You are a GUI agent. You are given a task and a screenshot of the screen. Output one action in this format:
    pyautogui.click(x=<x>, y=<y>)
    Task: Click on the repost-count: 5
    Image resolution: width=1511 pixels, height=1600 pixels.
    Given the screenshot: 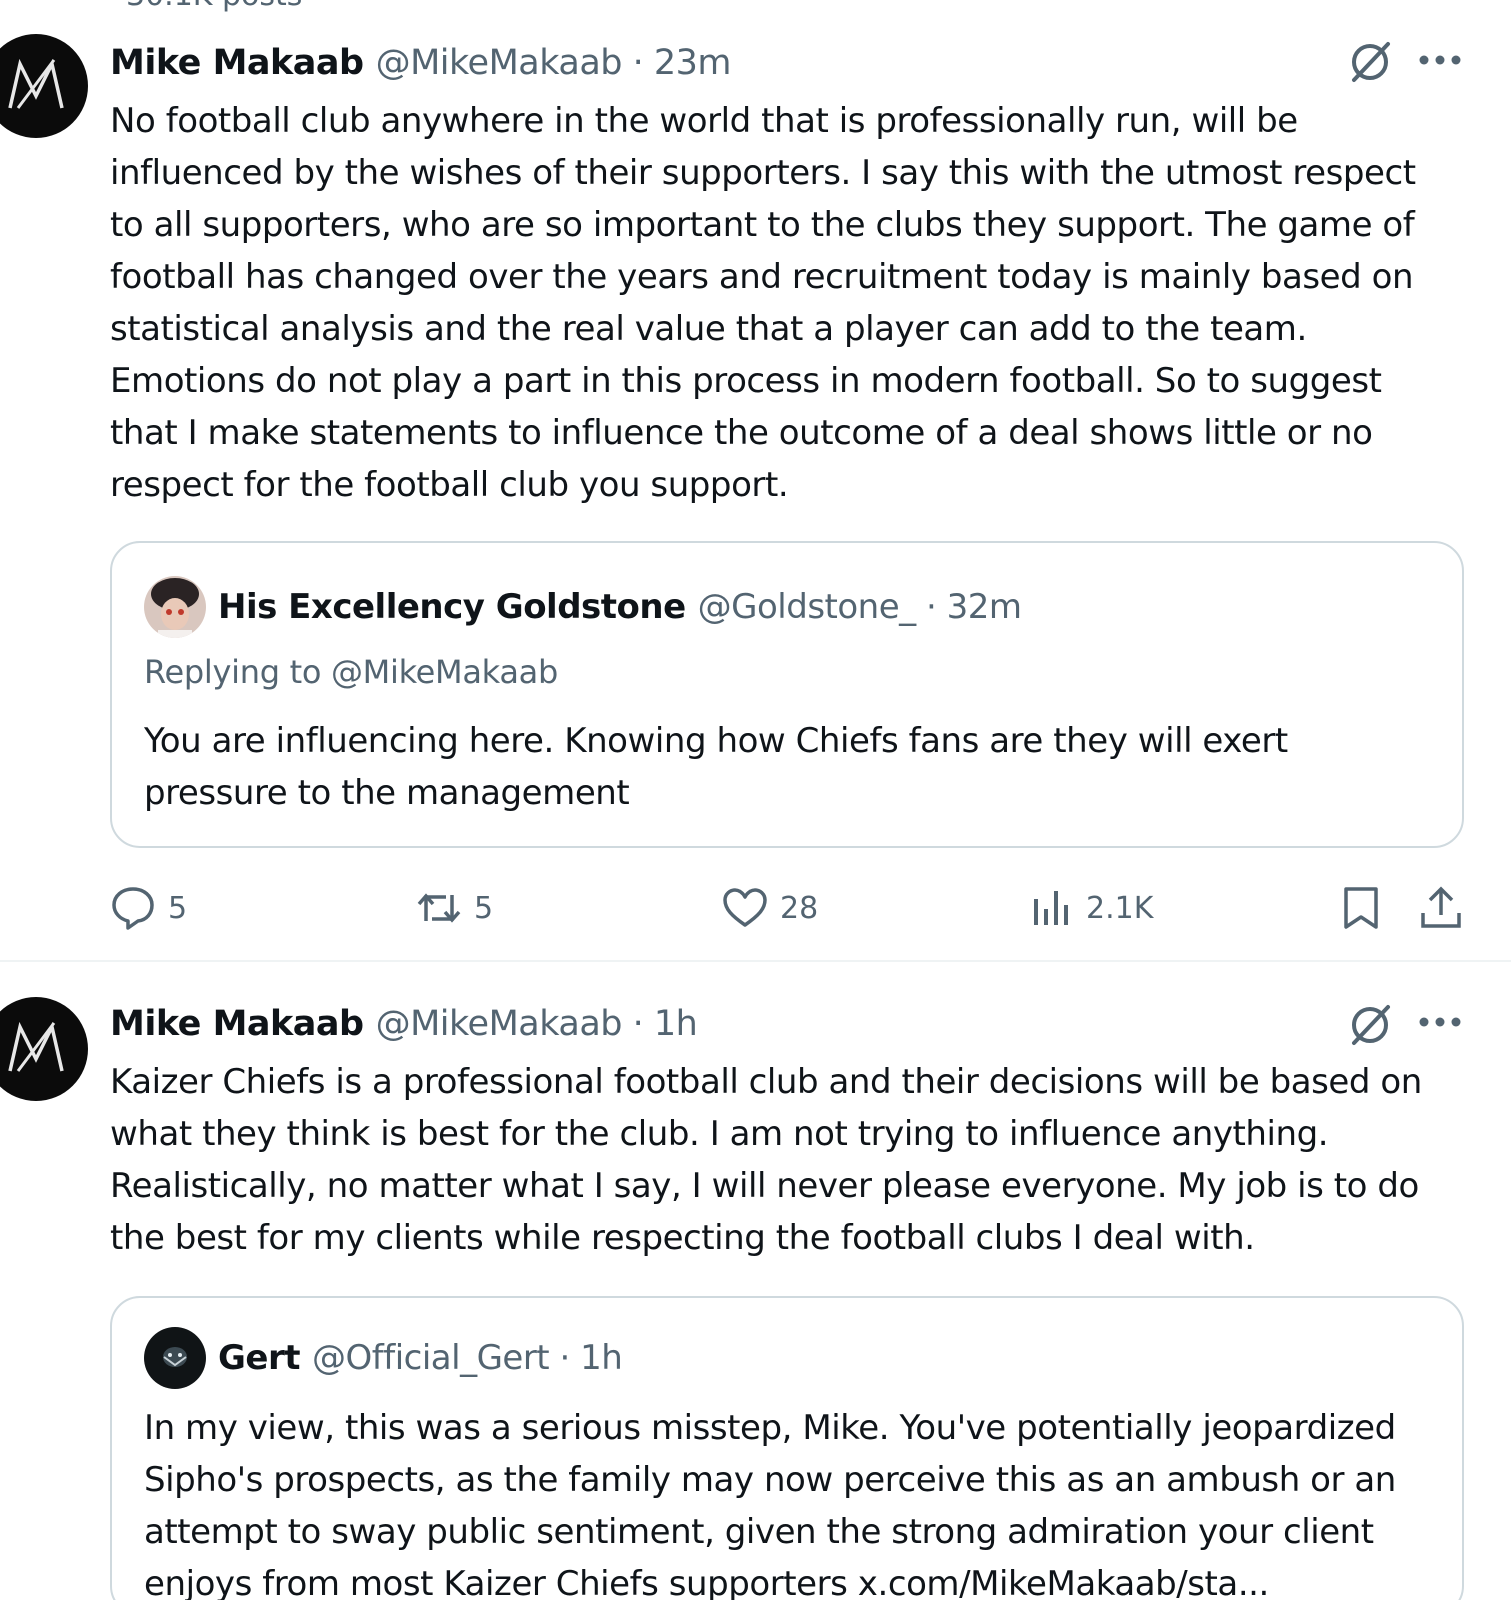 What is the action you would take?
    pyautogui.click(x=484, y=908)
    